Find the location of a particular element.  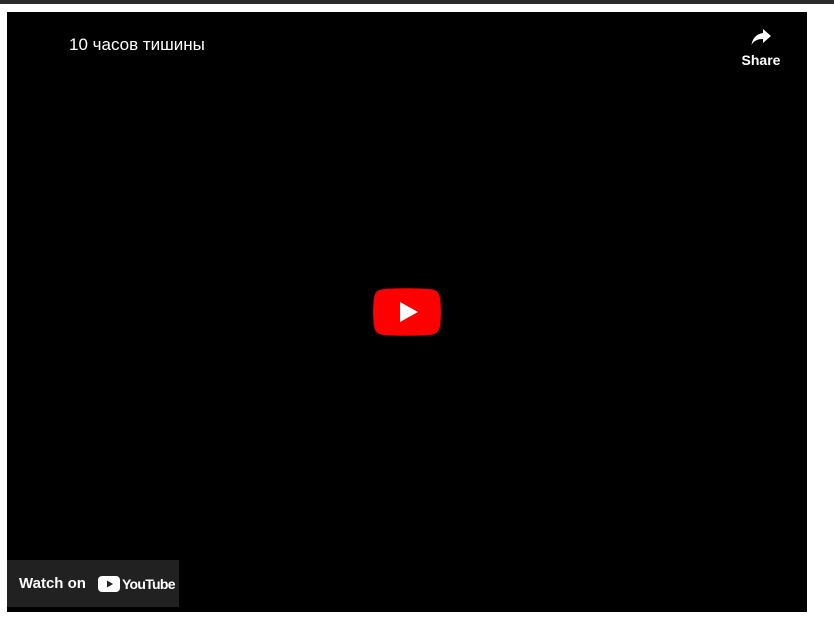

share-label: Share is located at coordinates (761, 60).